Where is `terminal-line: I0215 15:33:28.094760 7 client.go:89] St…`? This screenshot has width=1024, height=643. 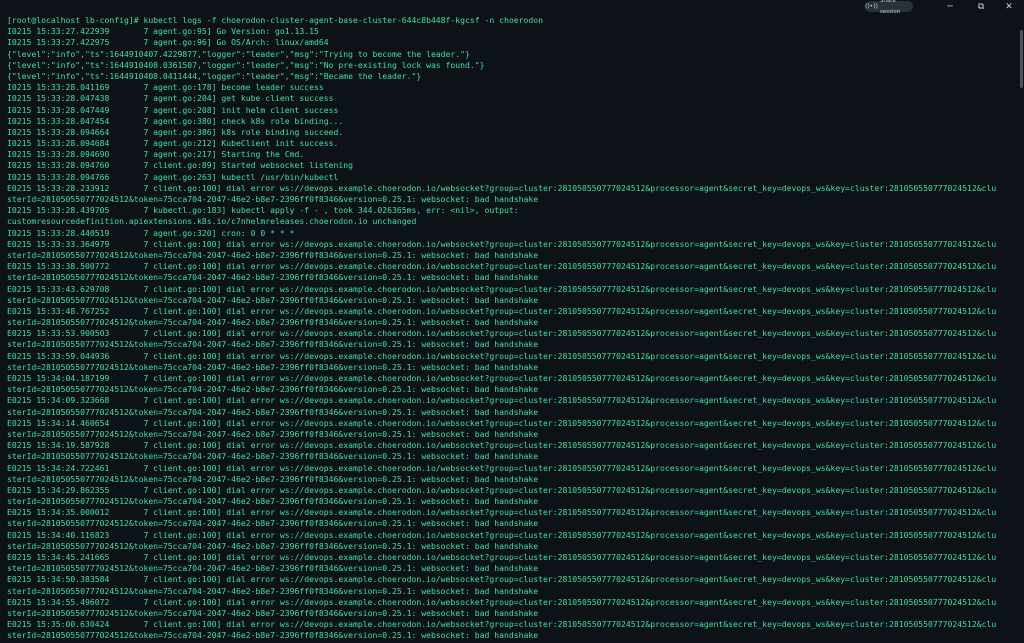 terminal-line: I0215 15:33:28.094760 7 client.go:89] St… is located at coordinates (180, 165).